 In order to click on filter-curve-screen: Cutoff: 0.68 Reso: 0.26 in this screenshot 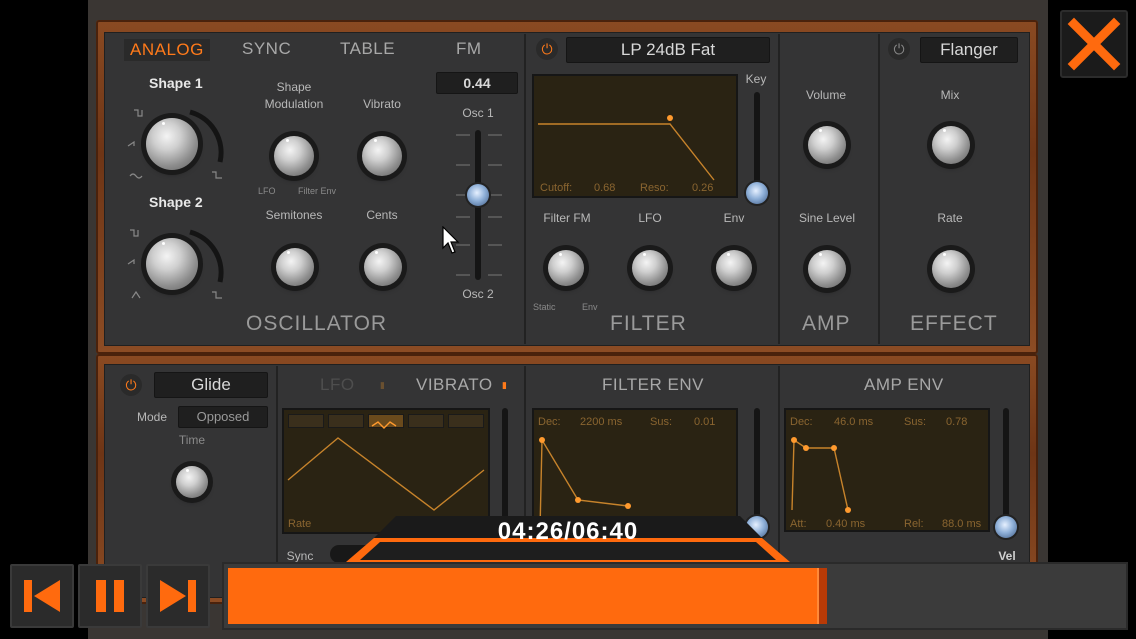, I will do `click(635, 136)`.